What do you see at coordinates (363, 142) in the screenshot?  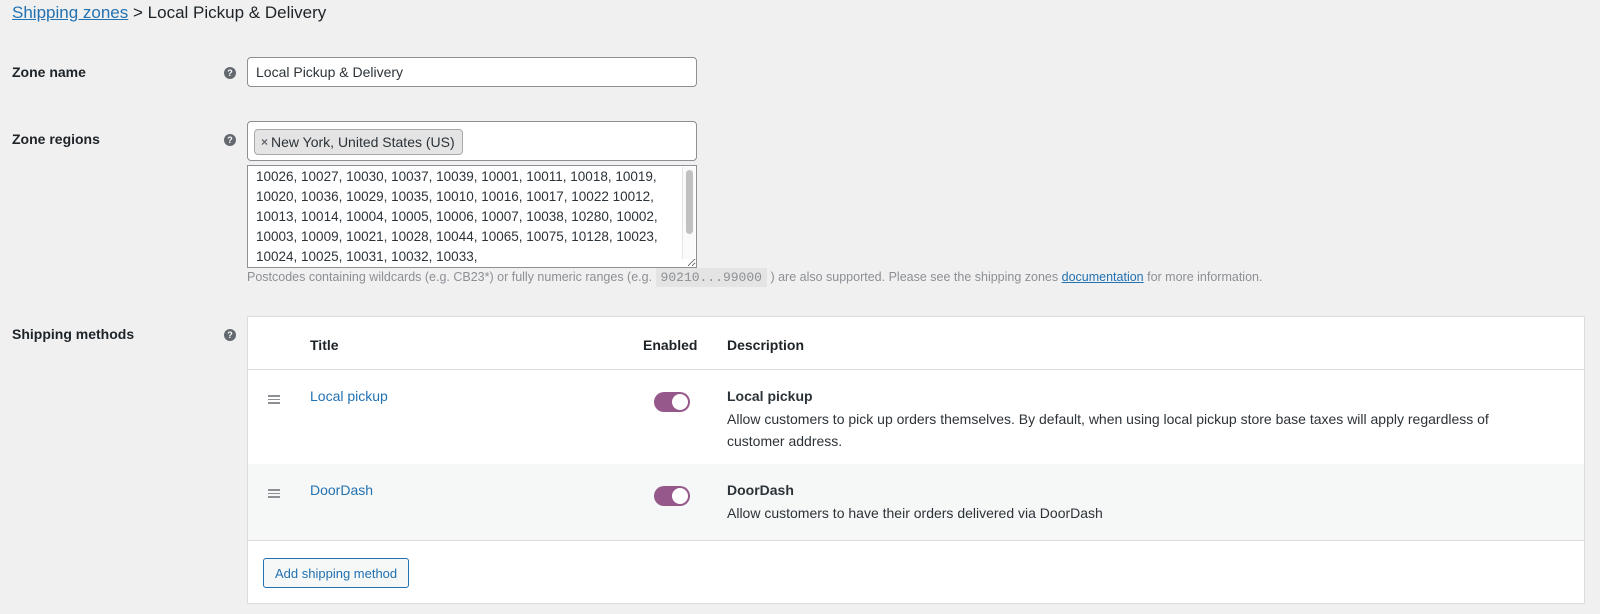 I see `region-chip-label: New York, United States (US)` at bounding box center [363, 142].